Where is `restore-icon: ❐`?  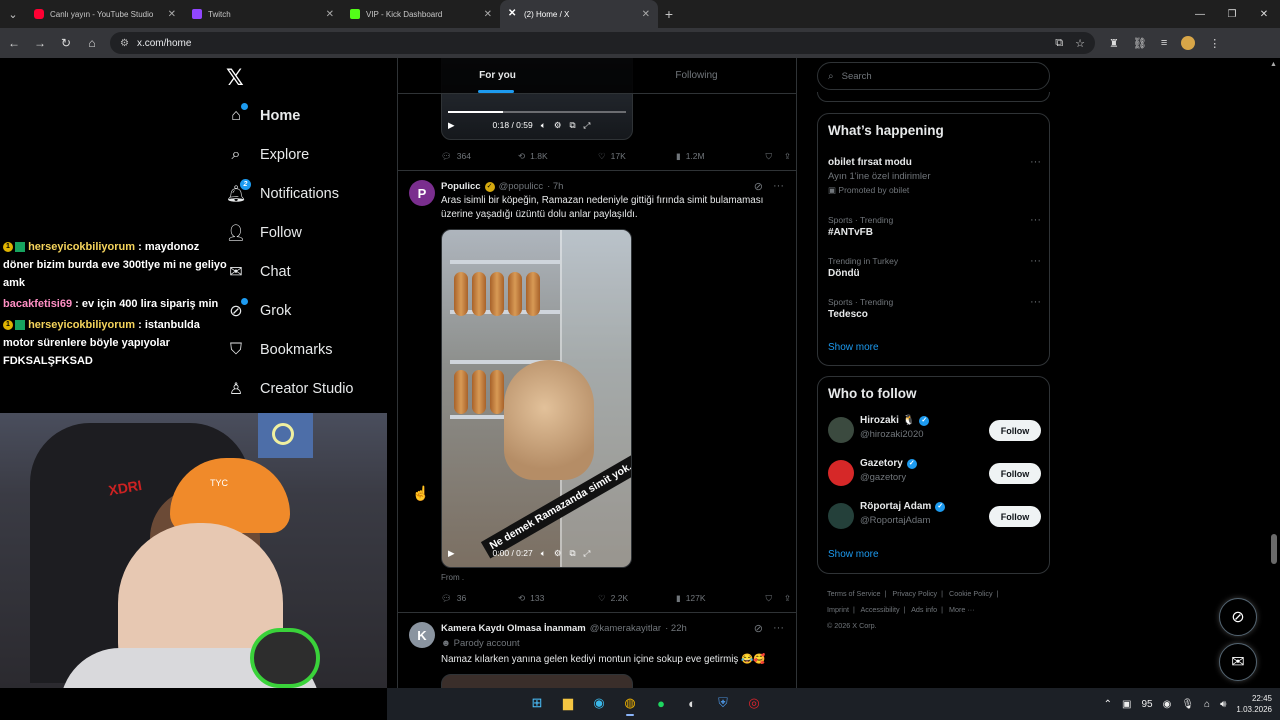 restore-icon: ❐ is located at coordinates (1232, 14).